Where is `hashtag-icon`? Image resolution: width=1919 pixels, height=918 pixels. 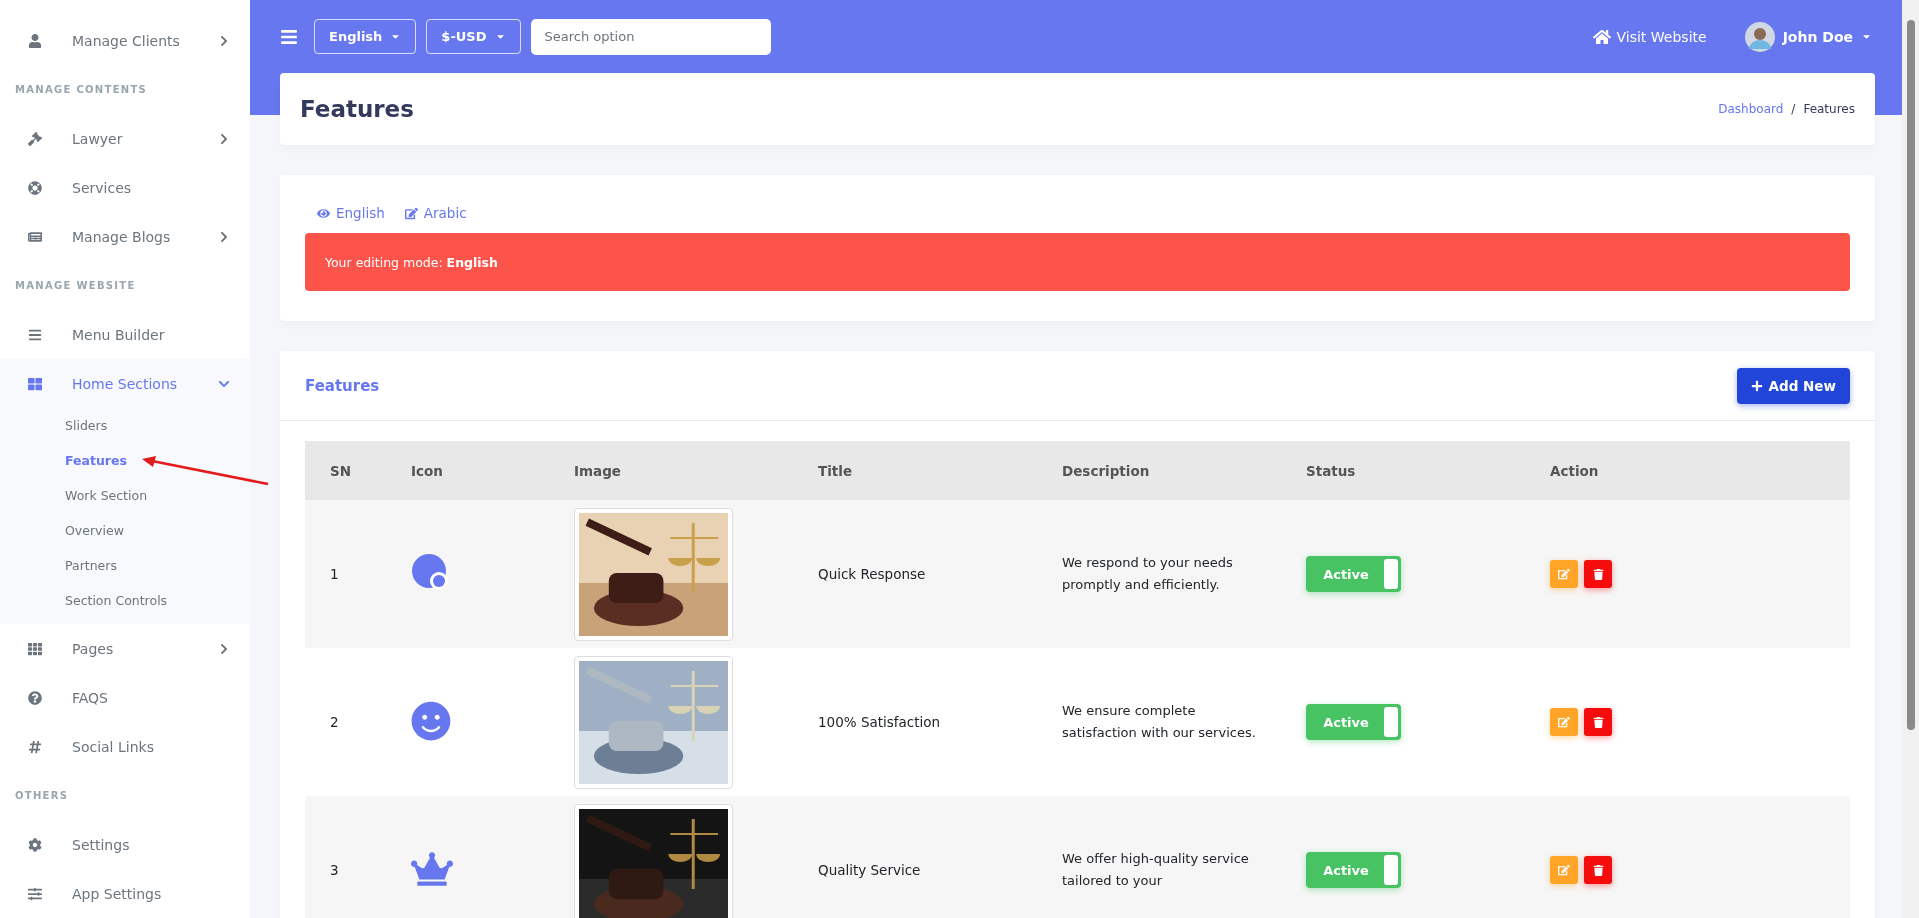 hashtag-icon is located at coordinates (35, 746).